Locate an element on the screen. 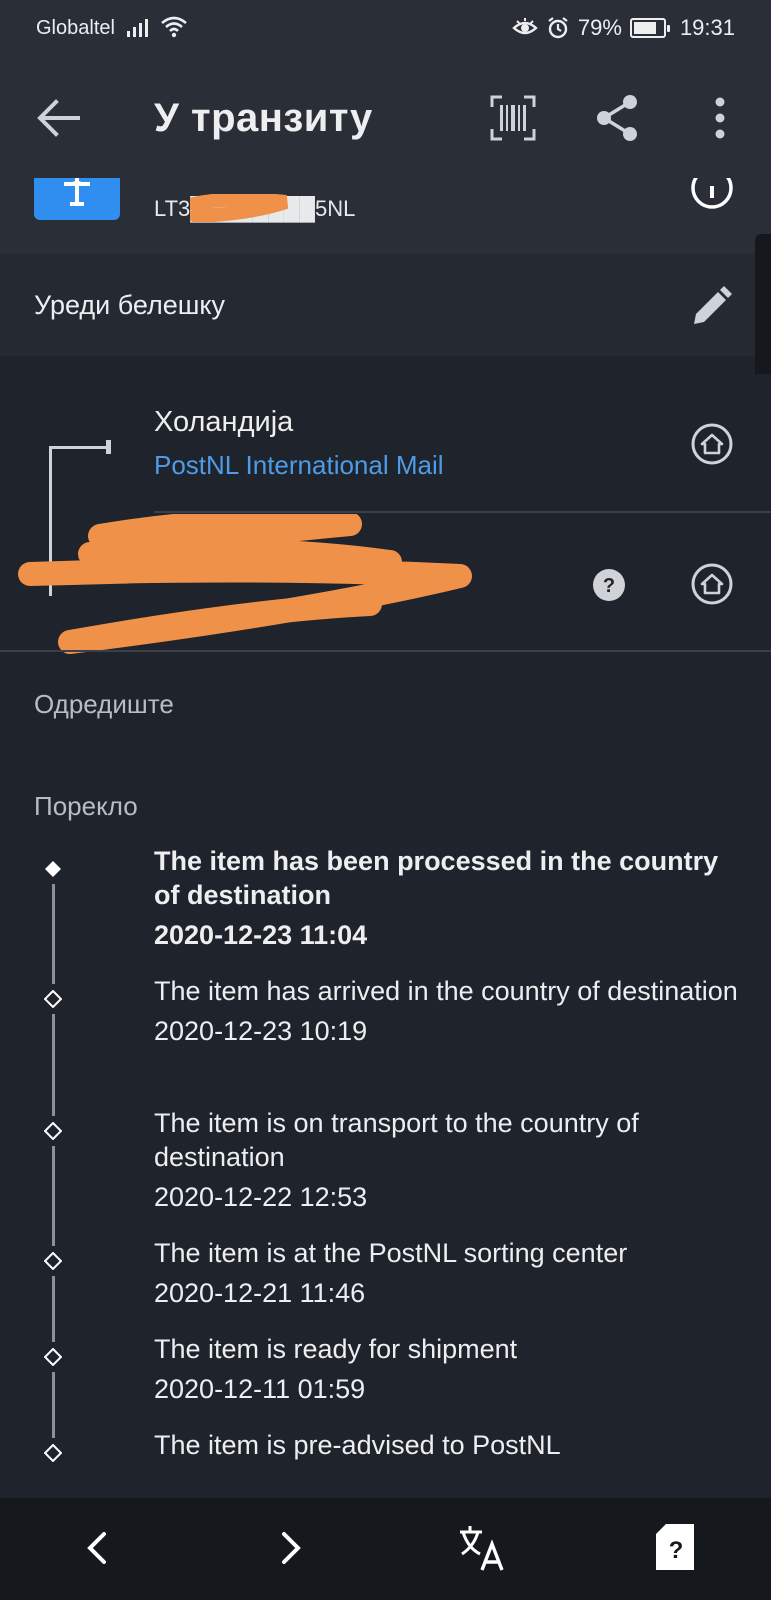  page-title: У транзиту is located at coordinates (263, 118).